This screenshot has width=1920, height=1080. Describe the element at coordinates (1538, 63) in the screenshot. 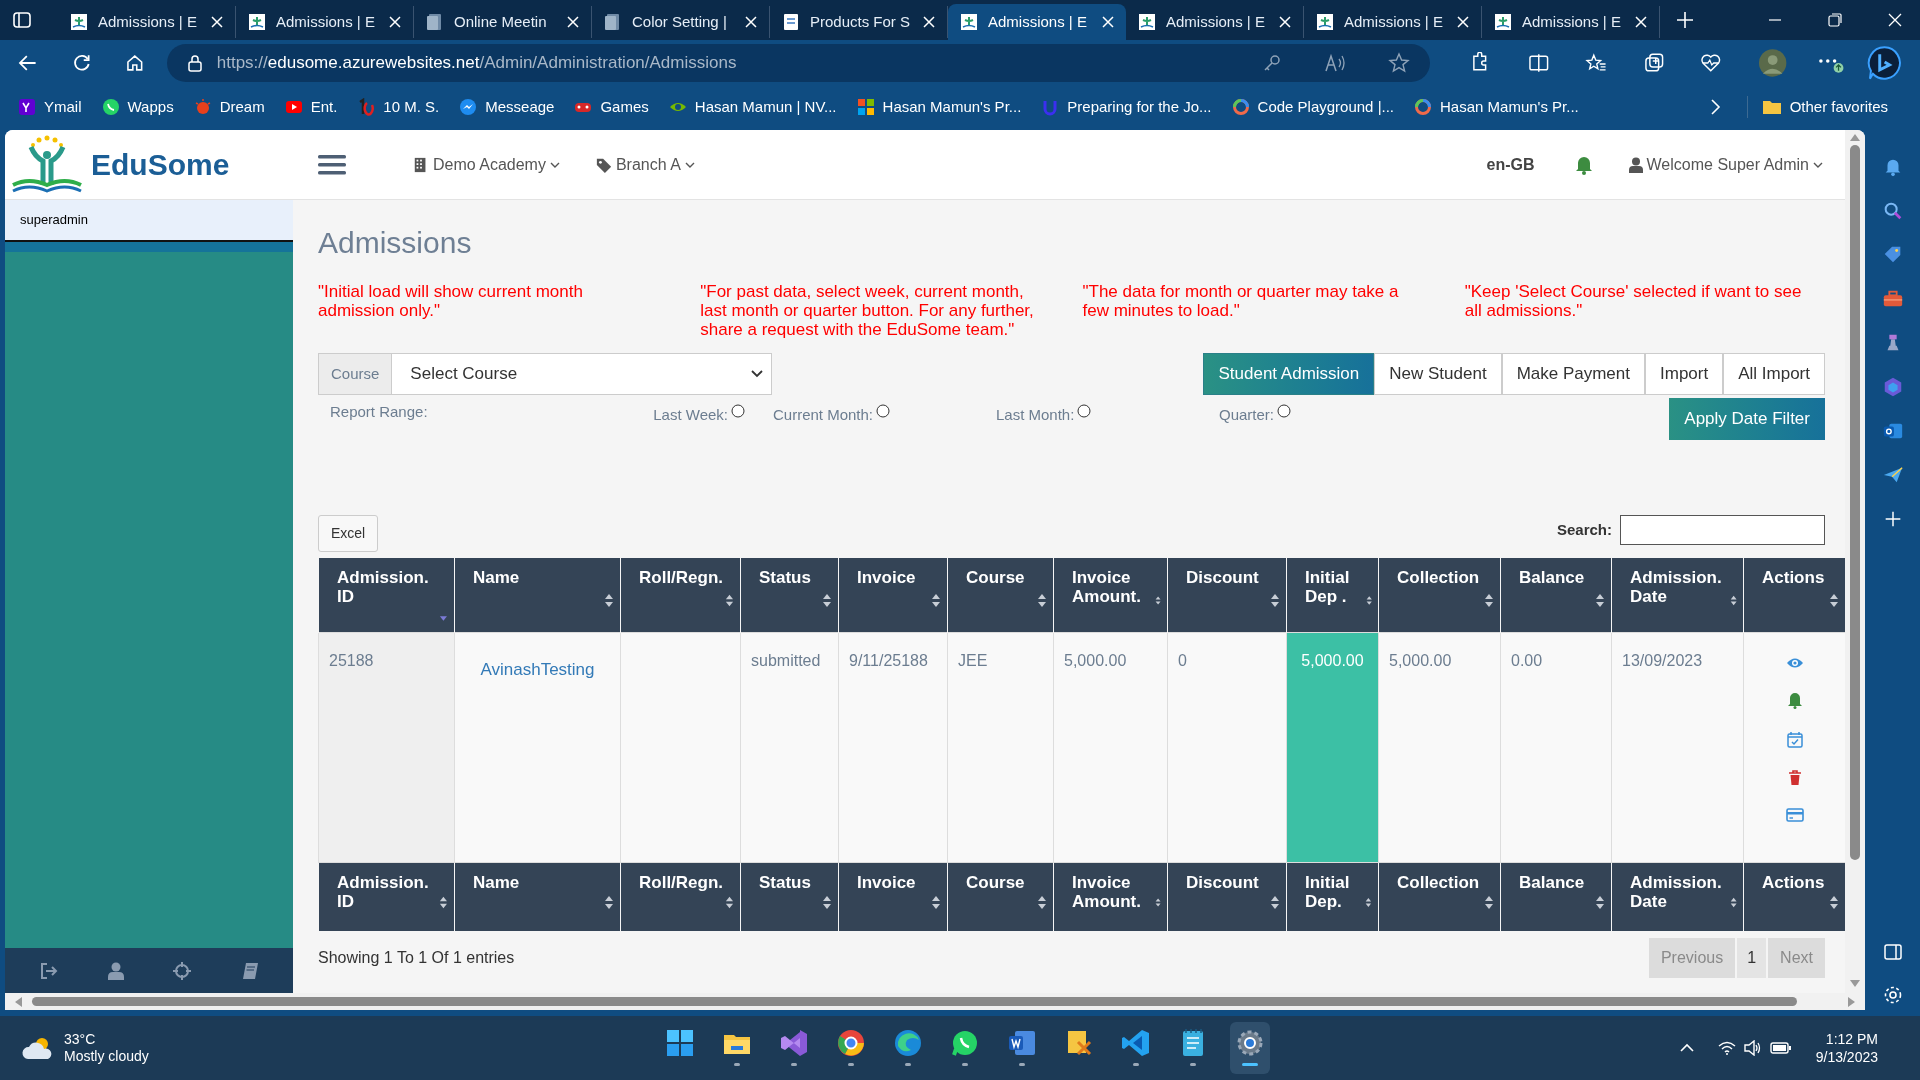

I see `split-screen-icon` at that location.